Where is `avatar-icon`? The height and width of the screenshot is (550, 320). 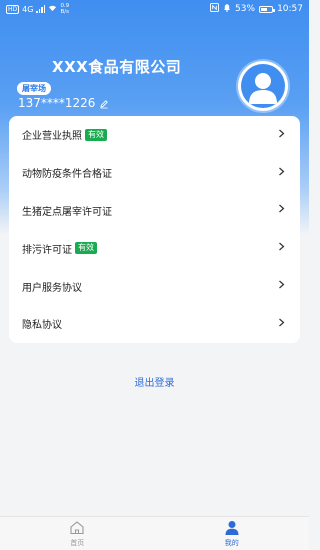 avatar-icon is located at coordinates (263, 86).